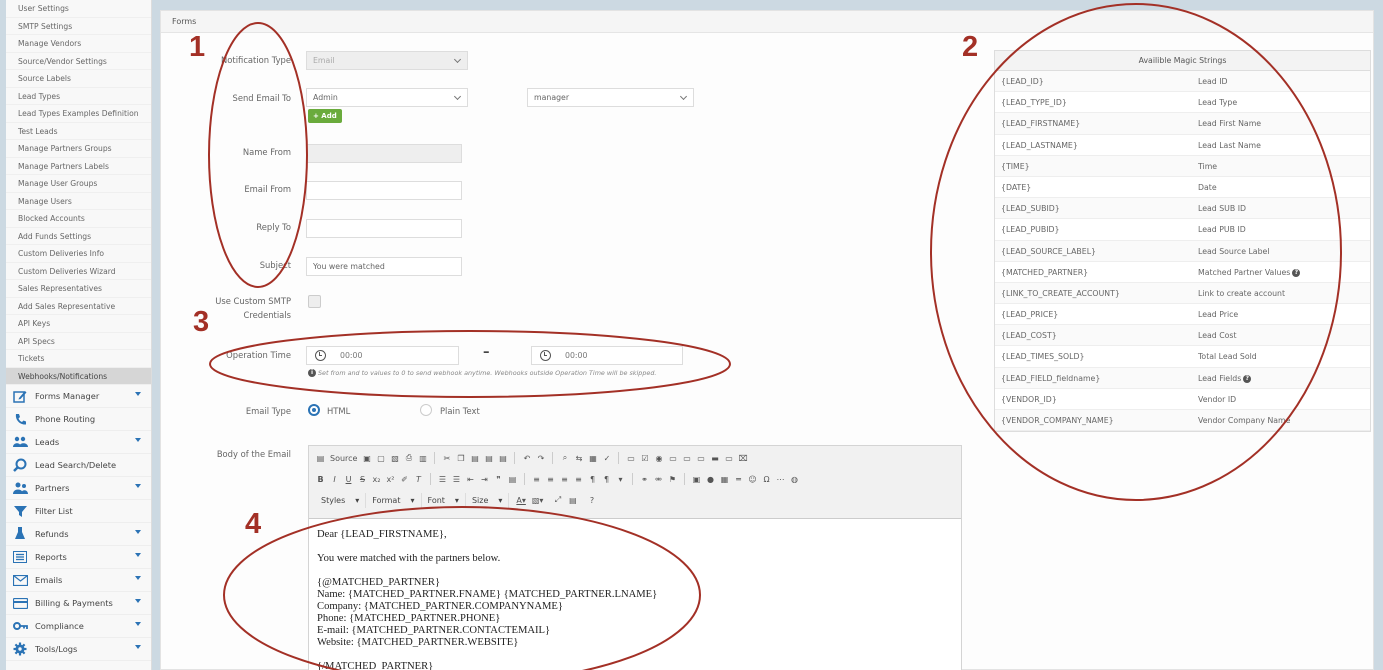 The height and width of the screenshot is (670, 1383). Describe the element at coordinates (376, 479) in the screenshot. I see `subscript-icon: x₂` at that location.